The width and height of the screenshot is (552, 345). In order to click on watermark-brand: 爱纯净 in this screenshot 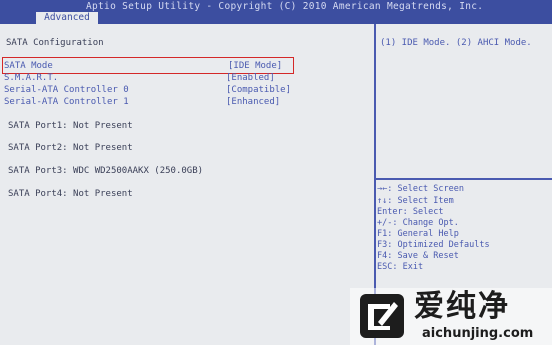, I will do `click(462, 306)`.